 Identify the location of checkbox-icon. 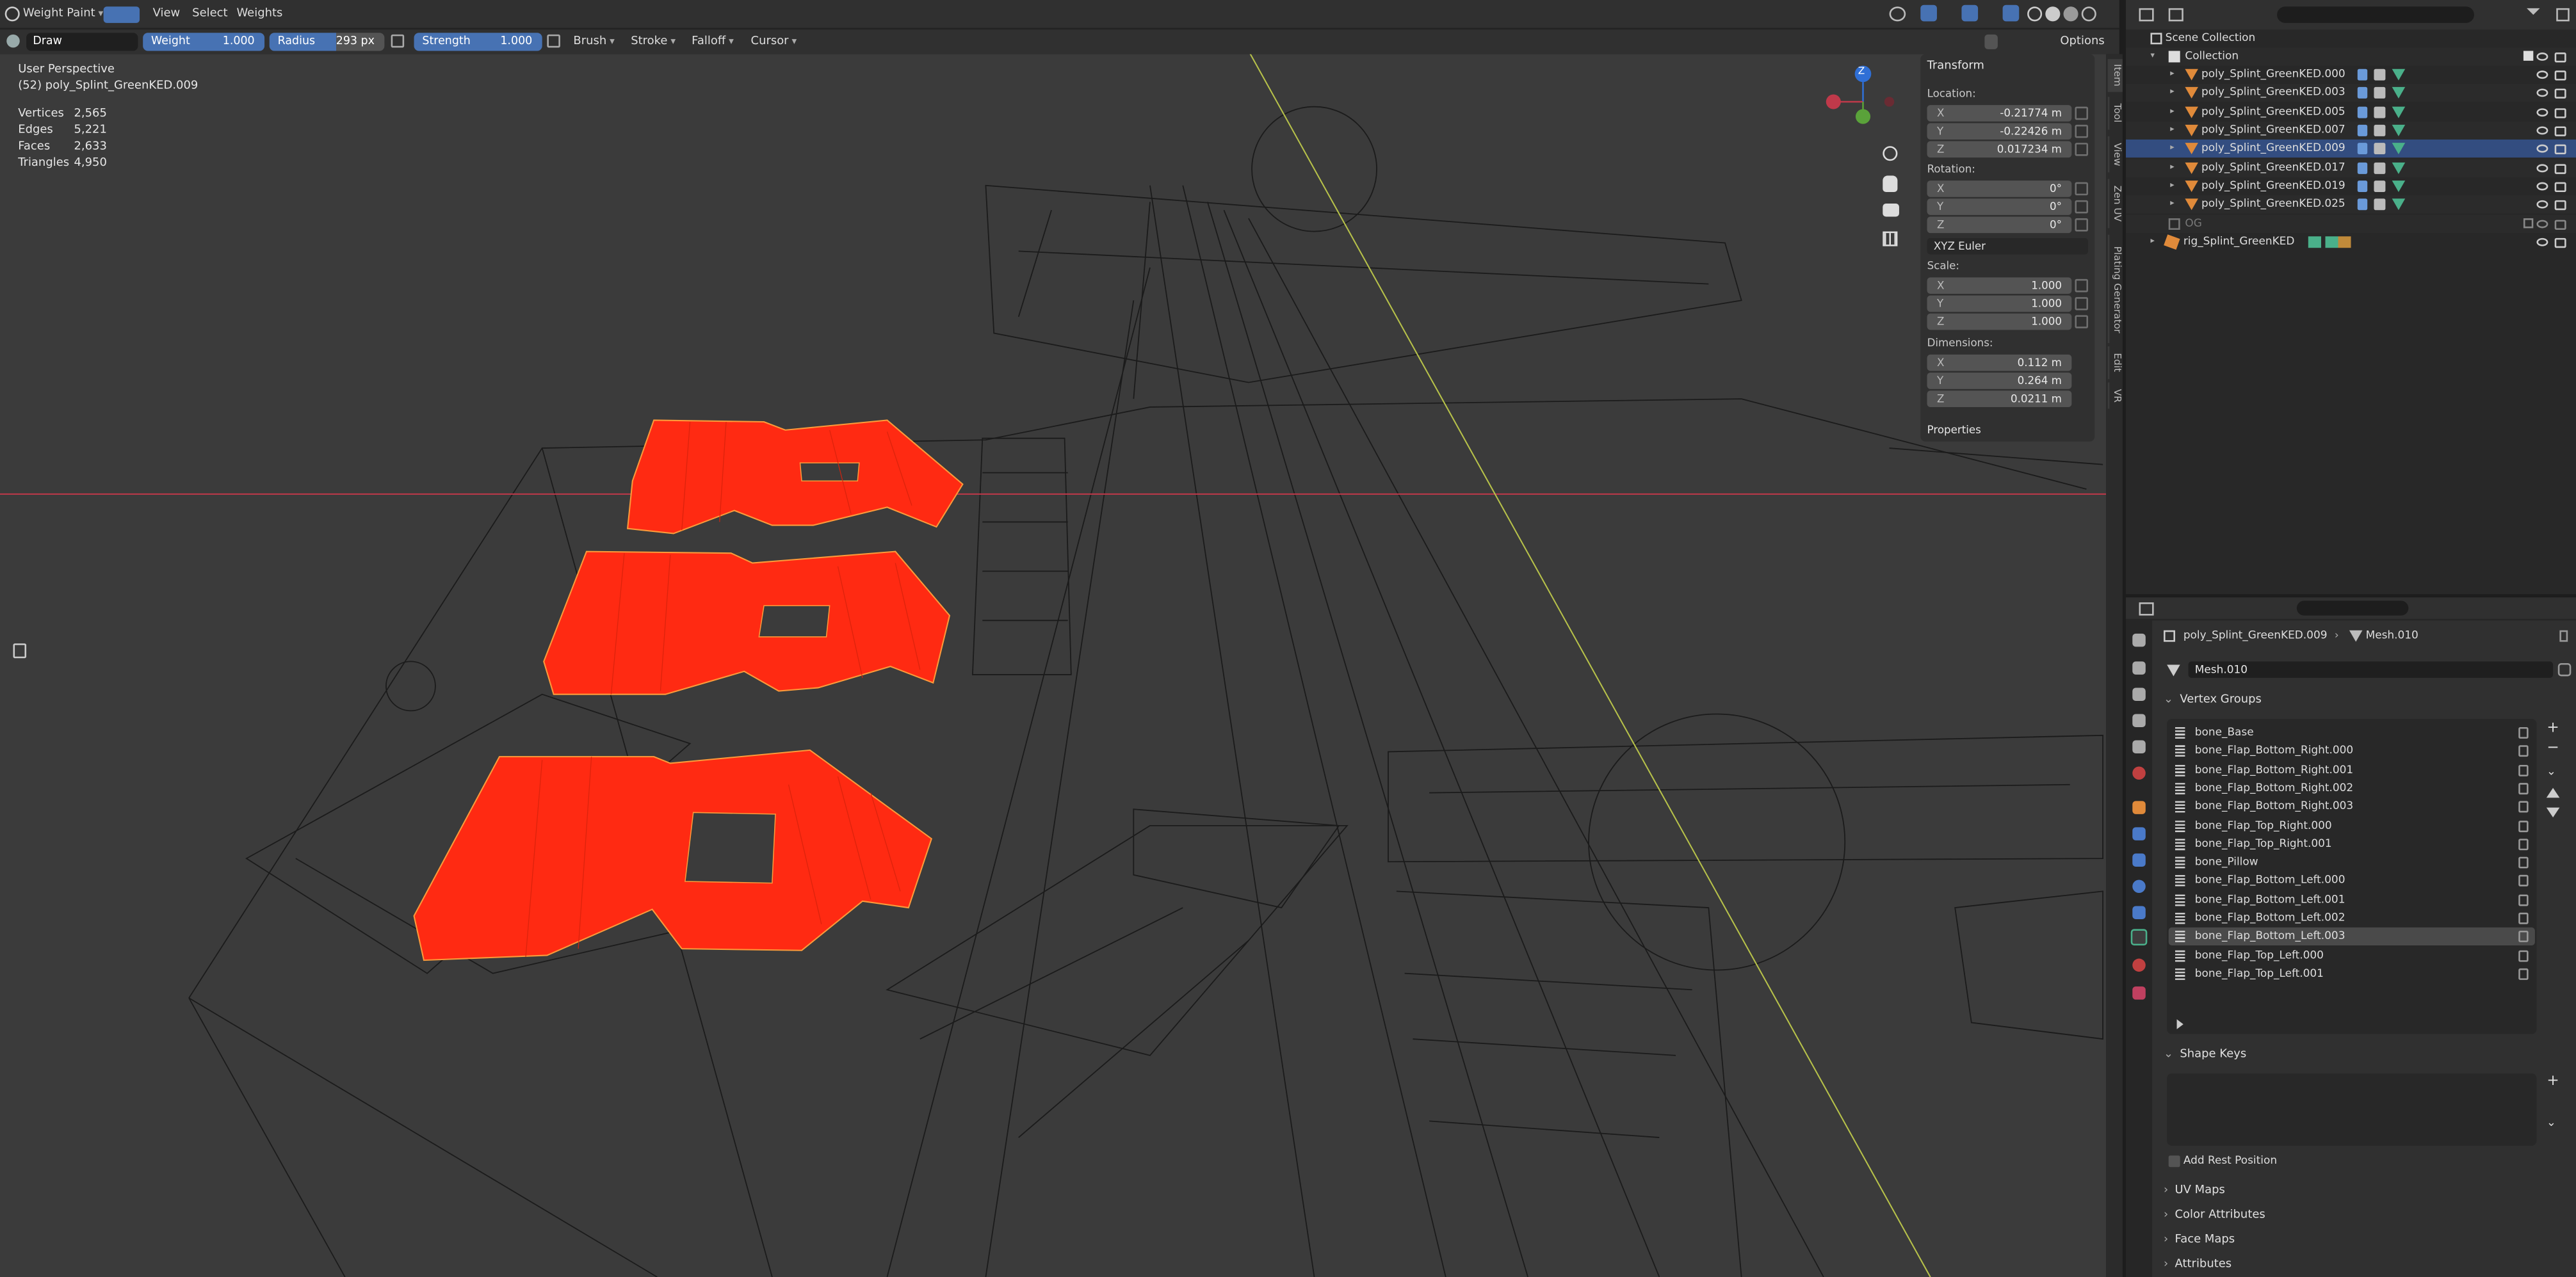
(2528, 56).